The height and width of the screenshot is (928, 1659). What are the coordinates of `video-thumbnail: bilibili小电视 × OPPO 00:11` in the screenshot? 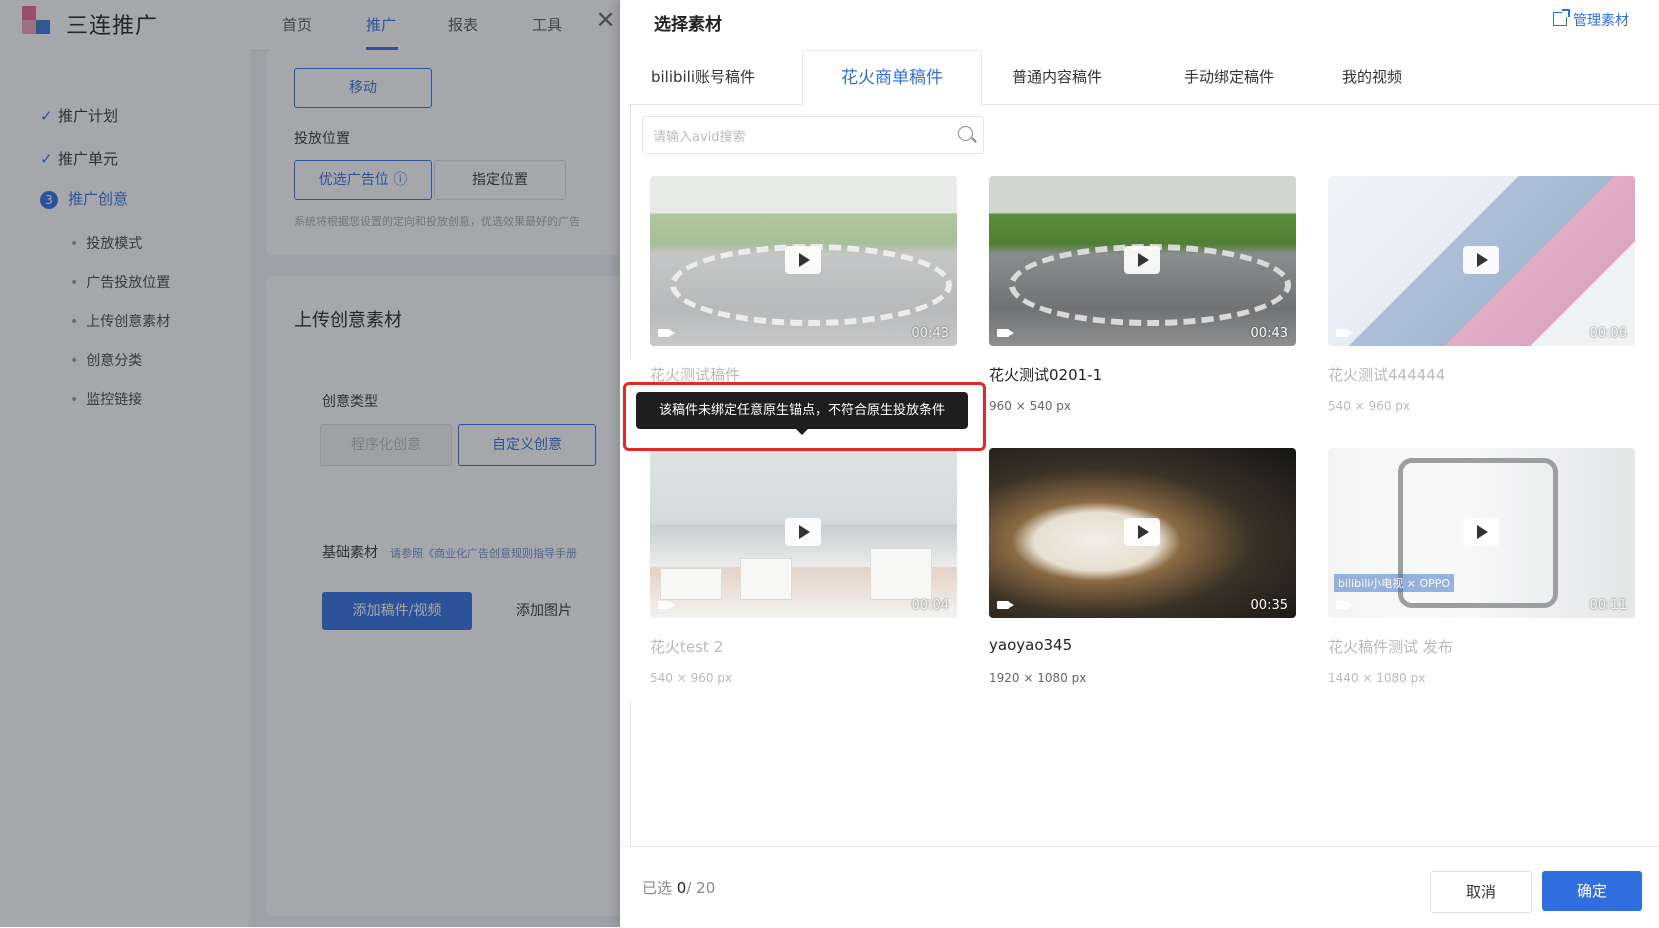 It's located at (1481, 533).